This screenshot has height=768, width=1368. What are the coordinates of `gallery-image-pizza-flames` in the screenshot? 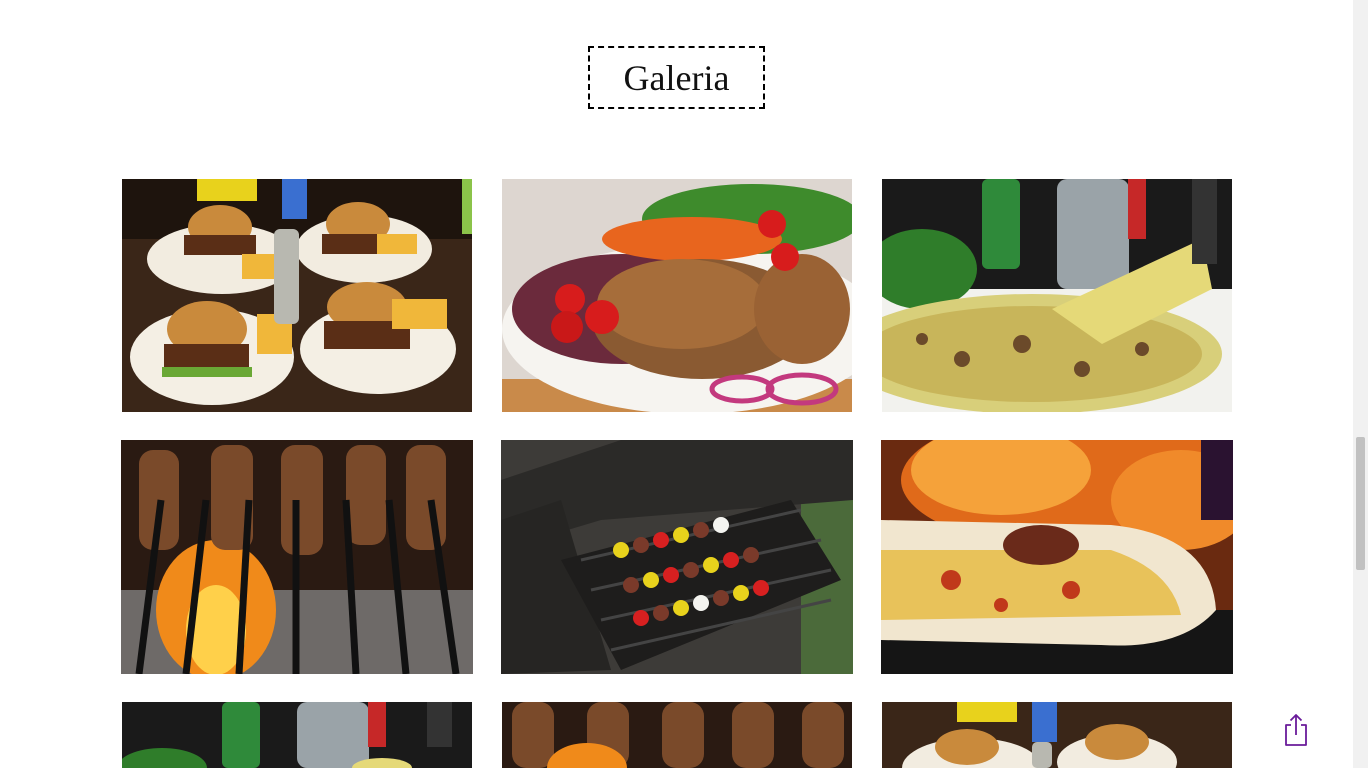 It's located at (1057, 557).